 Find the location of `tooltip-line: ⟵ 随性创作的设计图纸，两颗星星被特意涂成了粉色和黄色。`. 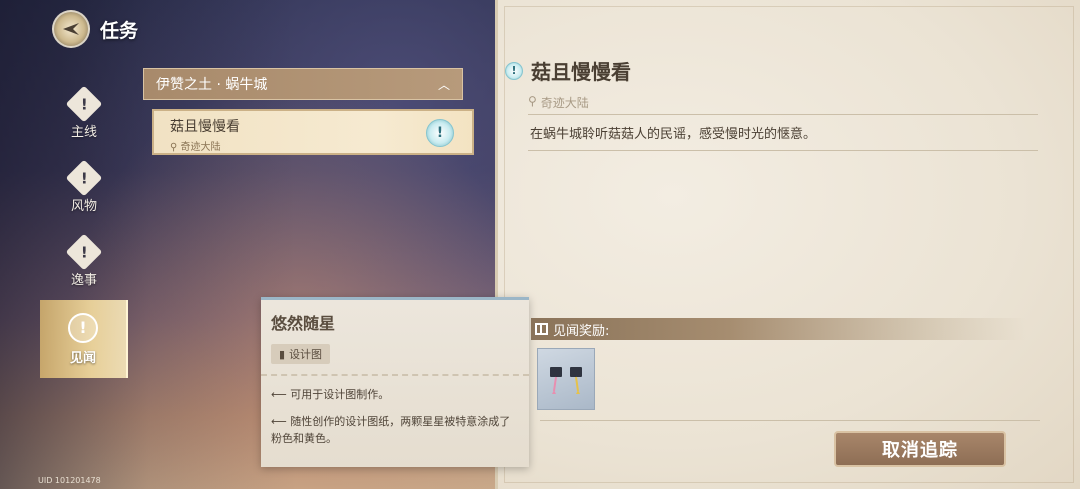

tooltip-line: ⟵ 随性创作的设计图纸，两颗星星被特意涂成了粉色和黄色。 is located at coordinates (395, 430).